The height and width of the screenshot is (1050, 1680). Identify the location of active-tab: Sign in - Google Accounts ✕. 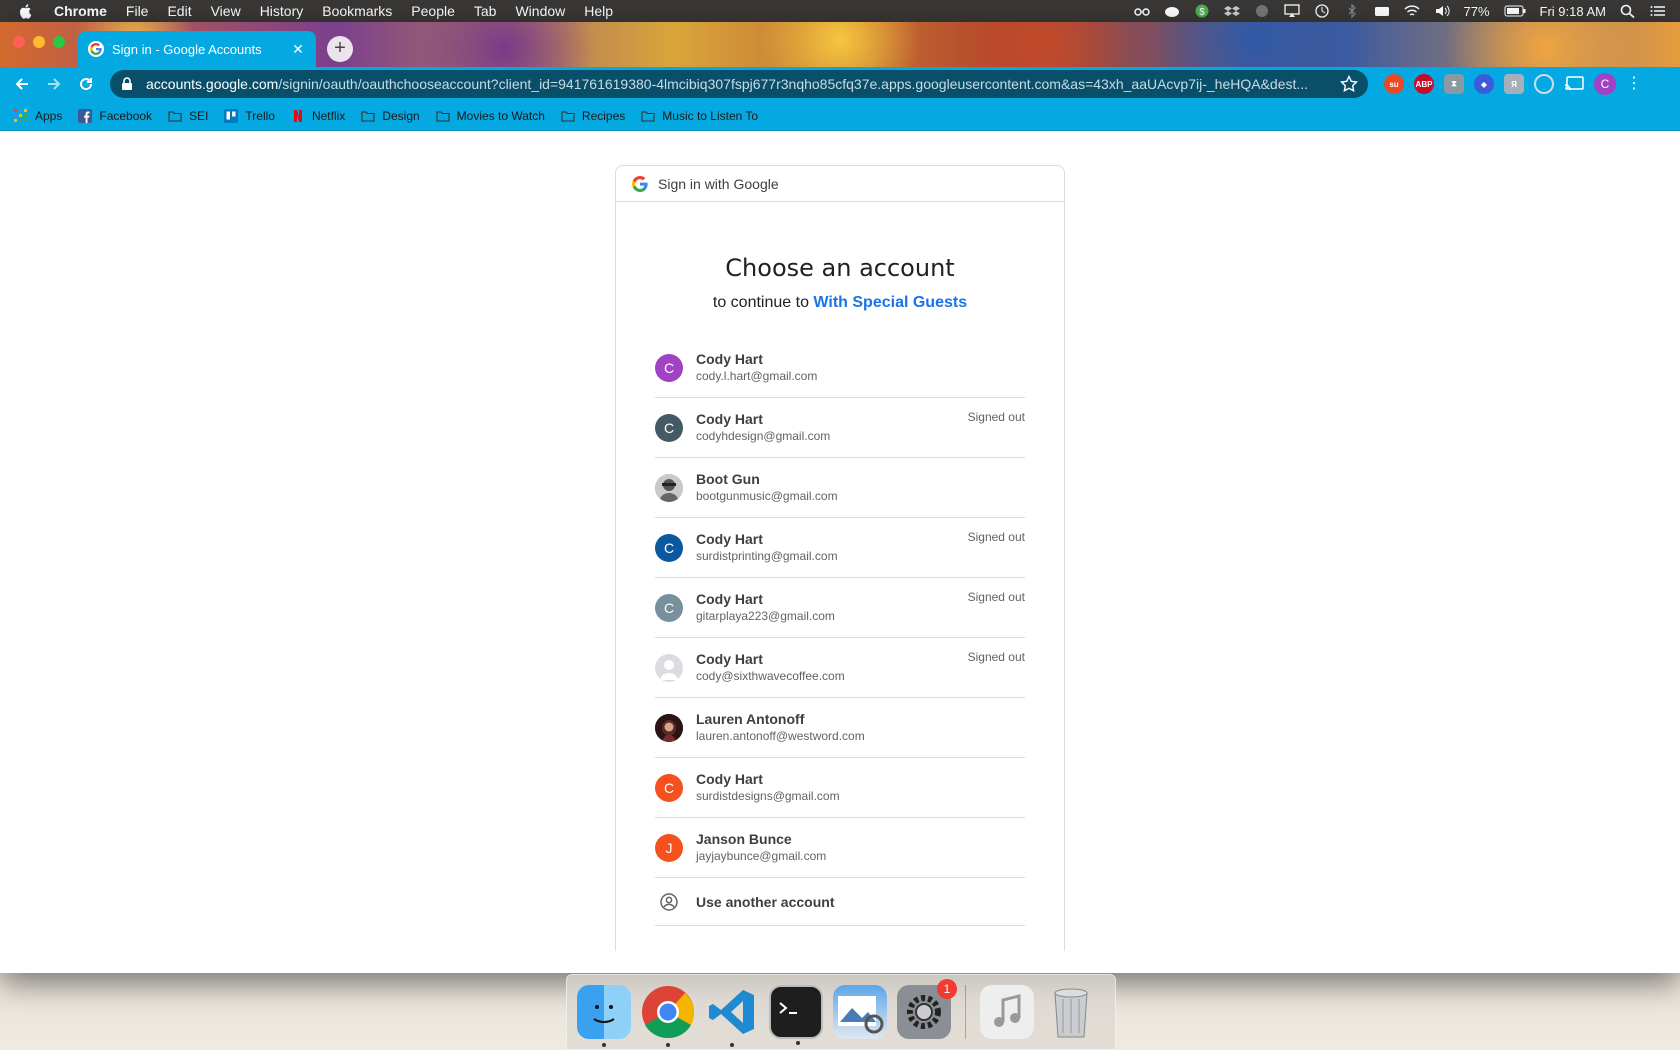
(197, 49).